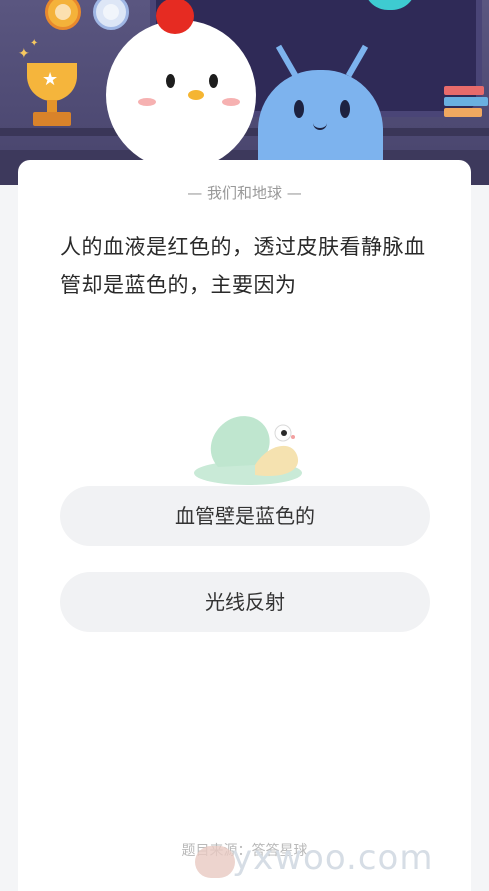 The width and height of the screenshot is (489, 891). What do you see at coordinates (244, 193) in the screenshot?
I see `category-title: — 我们和地球 —` at bounding box center [244, 193].